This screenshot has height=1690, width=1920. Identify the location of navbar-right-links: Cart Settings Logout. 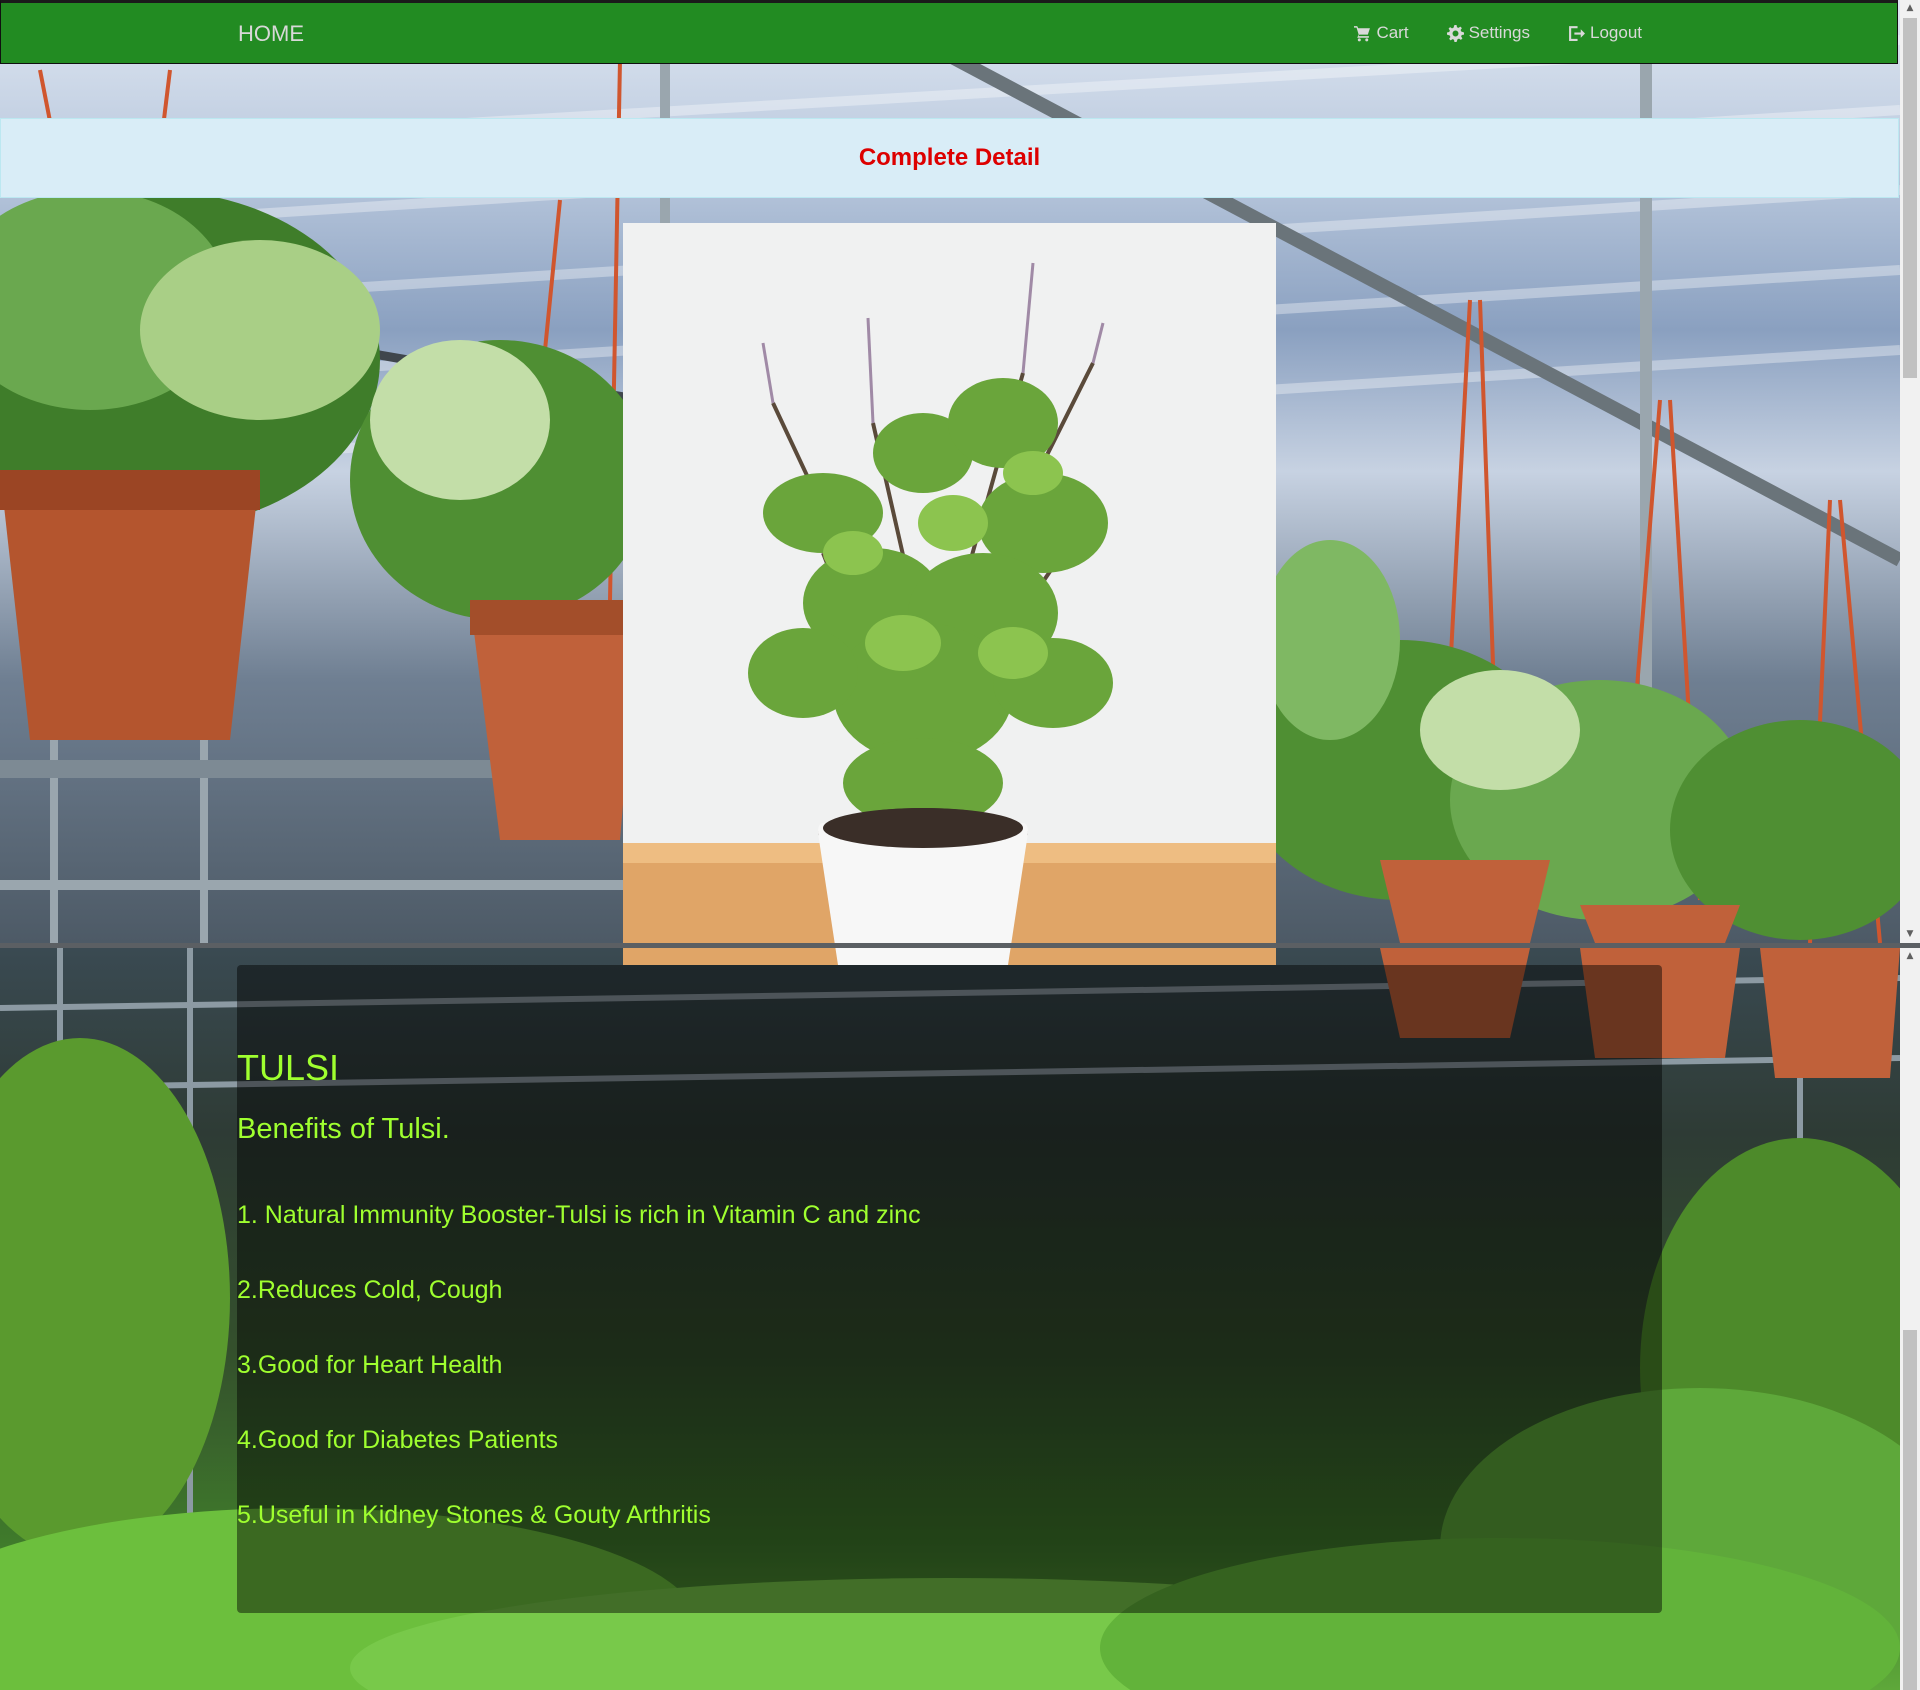
(1498, 33).